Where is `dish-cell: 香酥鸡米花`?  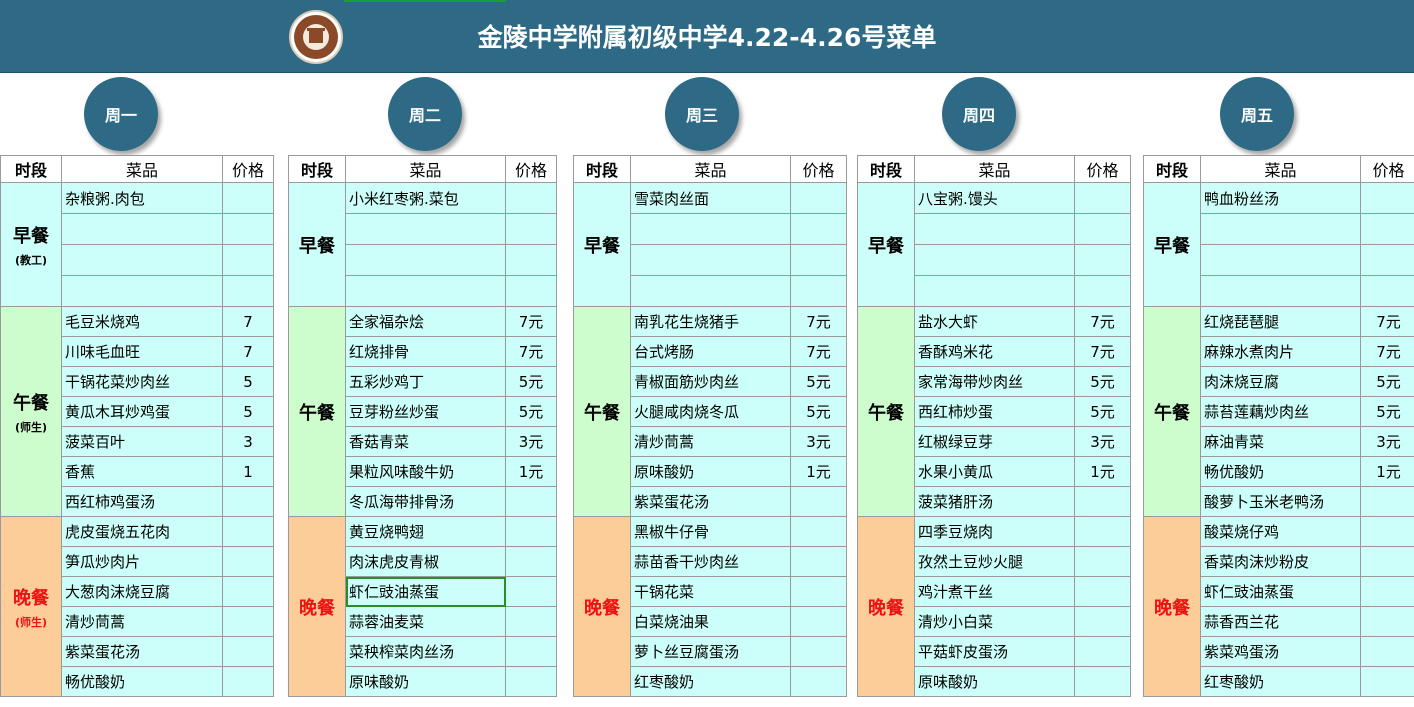 dish-cell: 香酥鸡米花 is located at coordinates (994, 351).